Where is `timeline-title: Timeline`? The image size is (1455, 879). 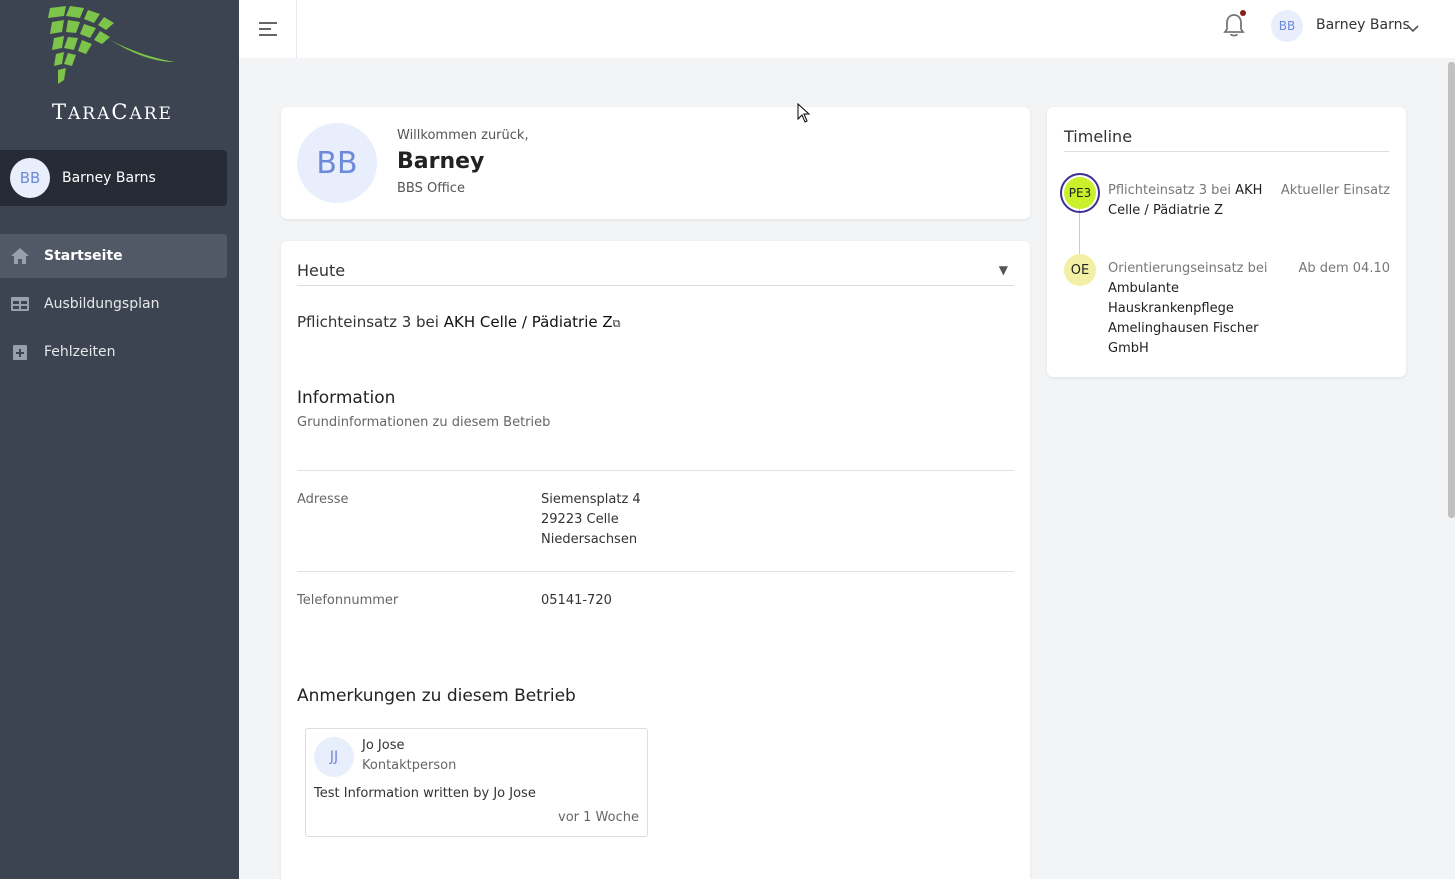 timeline-title: Timeline is located at coordinates (1226, 139).